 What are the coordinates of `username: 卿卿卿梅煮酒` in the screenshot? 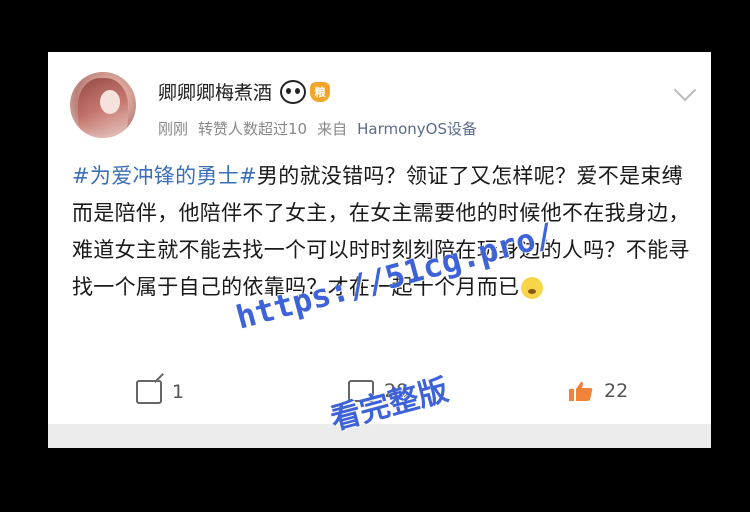 It's located at (215, 91).